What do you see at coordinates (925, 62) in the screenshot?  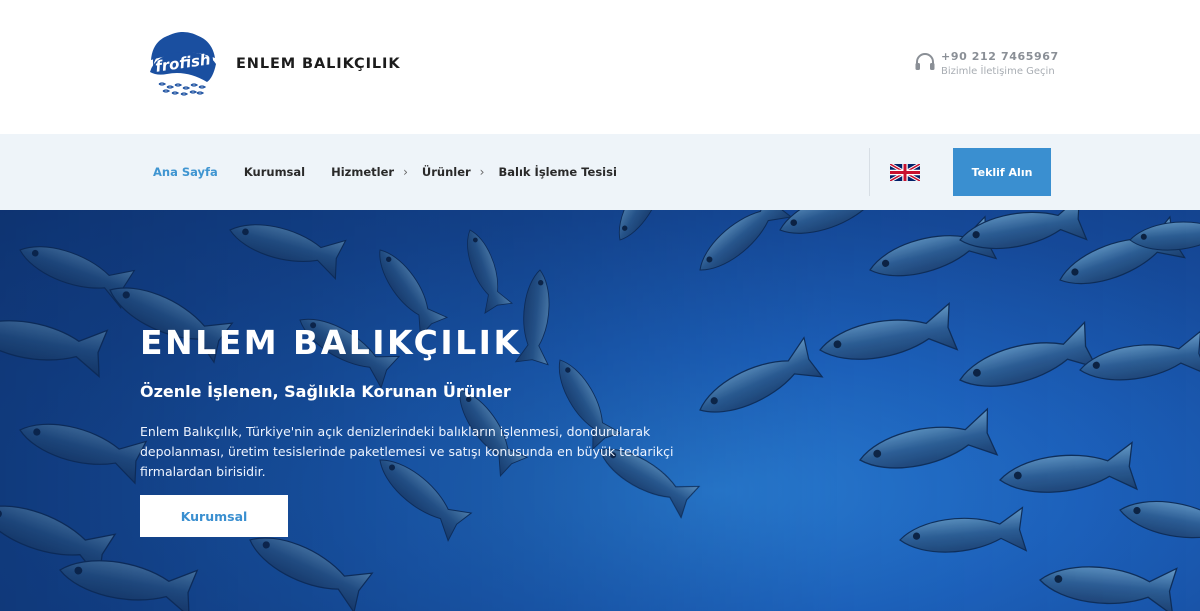 I see `headset-icon` at bounding box center [925, 62].